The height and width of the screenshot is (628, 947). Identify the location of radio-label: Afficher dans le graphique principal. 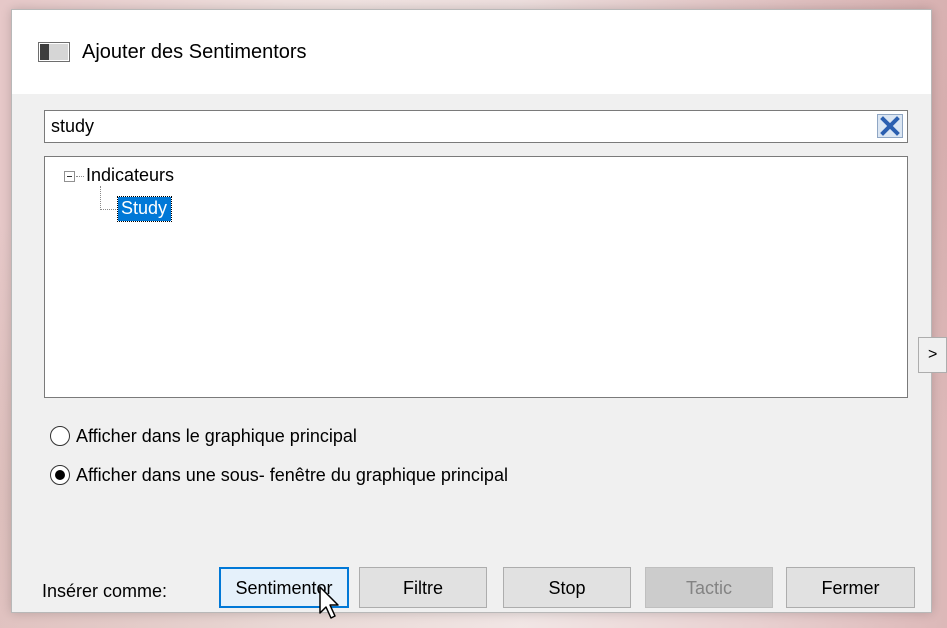
(216, 435).